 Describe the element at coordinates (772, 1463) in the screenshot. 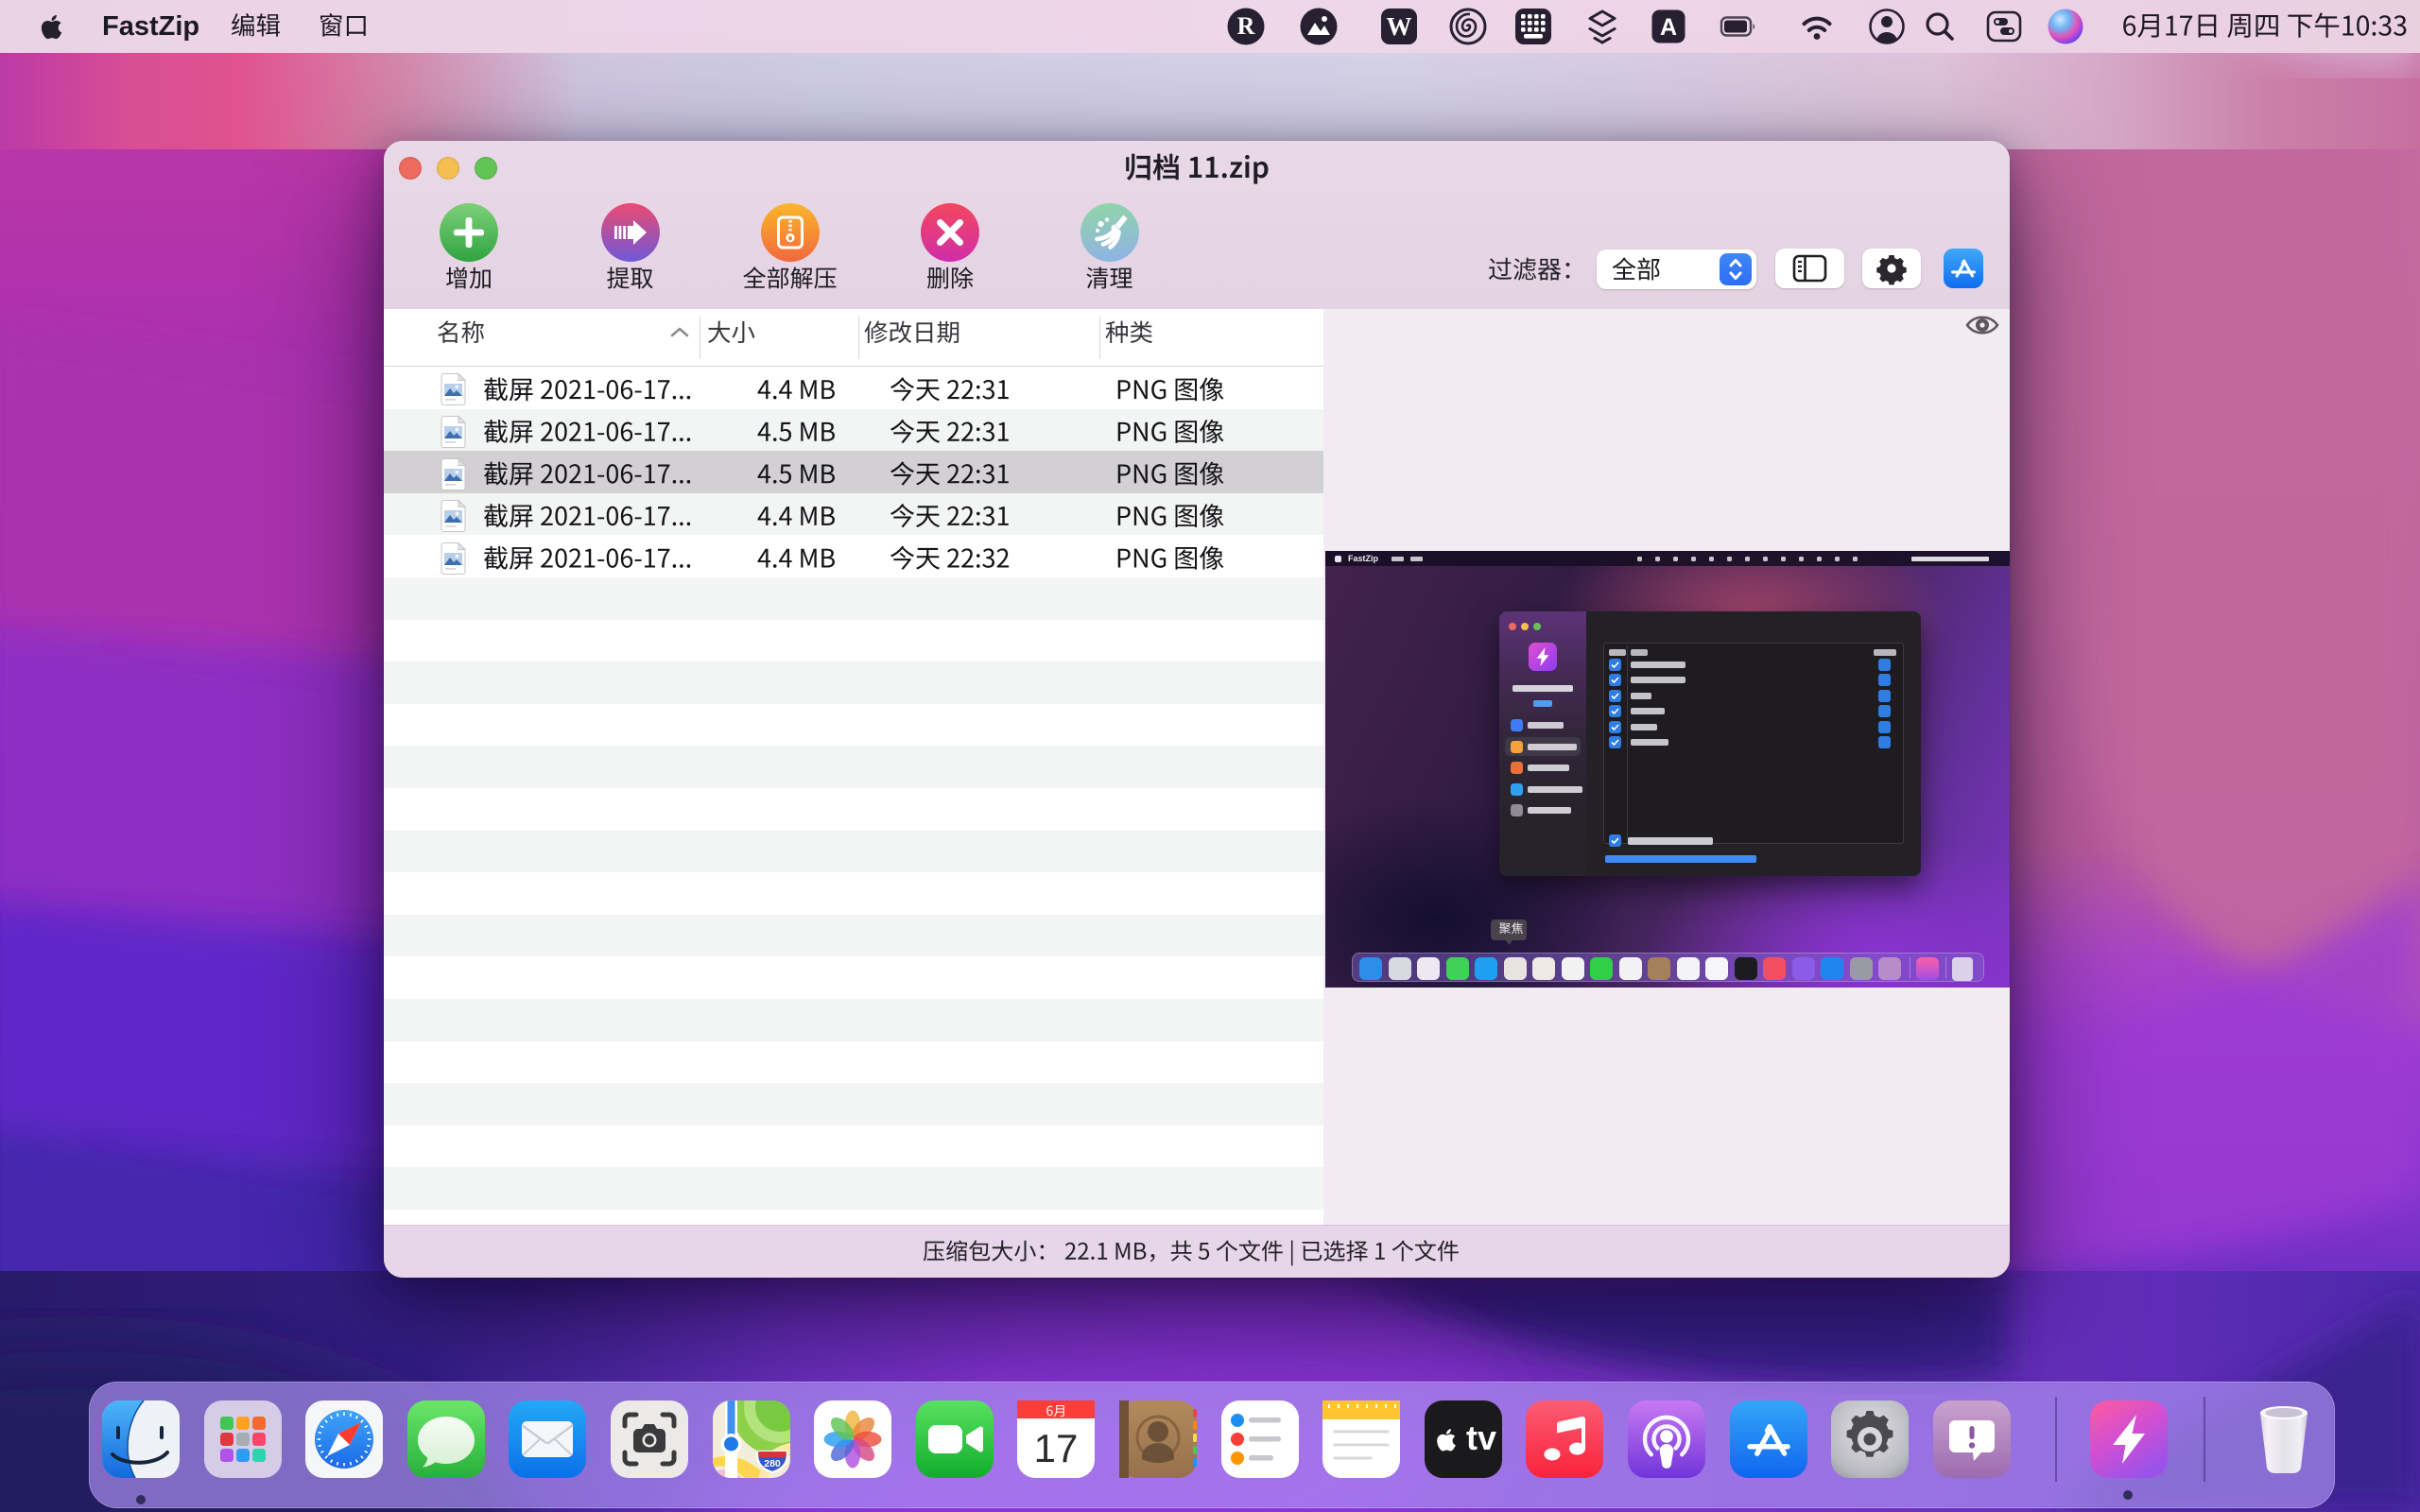

I see `svg-text: 280` at that location.